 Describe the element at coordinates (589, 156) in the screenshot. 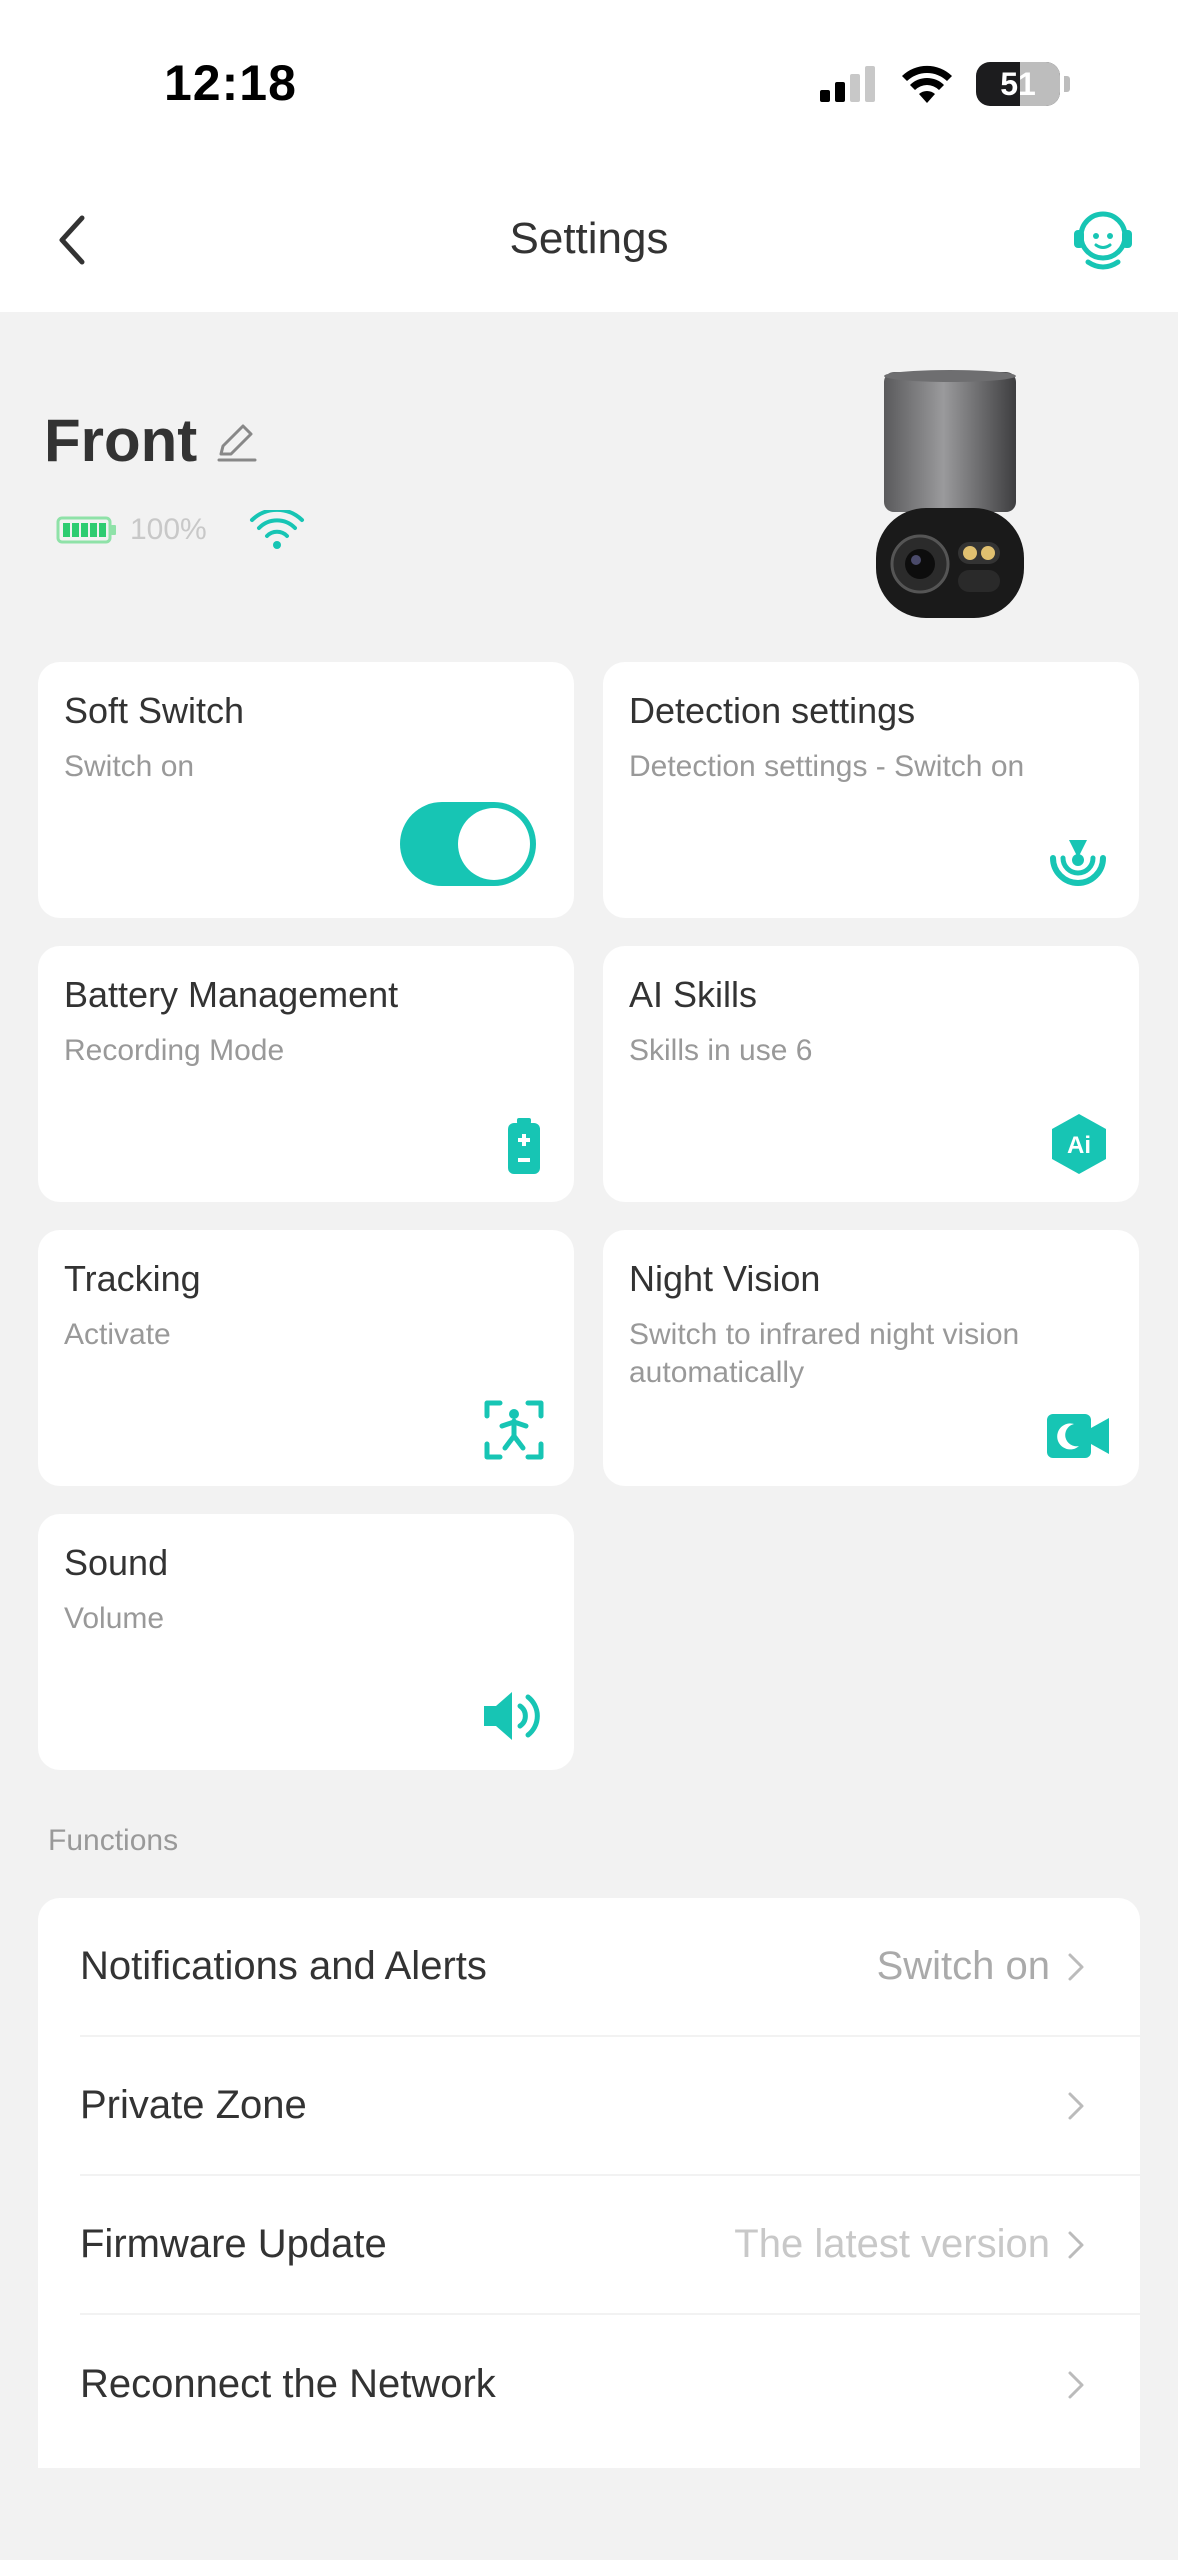

I see `header-area: 12:18 51 Settings` at that location.